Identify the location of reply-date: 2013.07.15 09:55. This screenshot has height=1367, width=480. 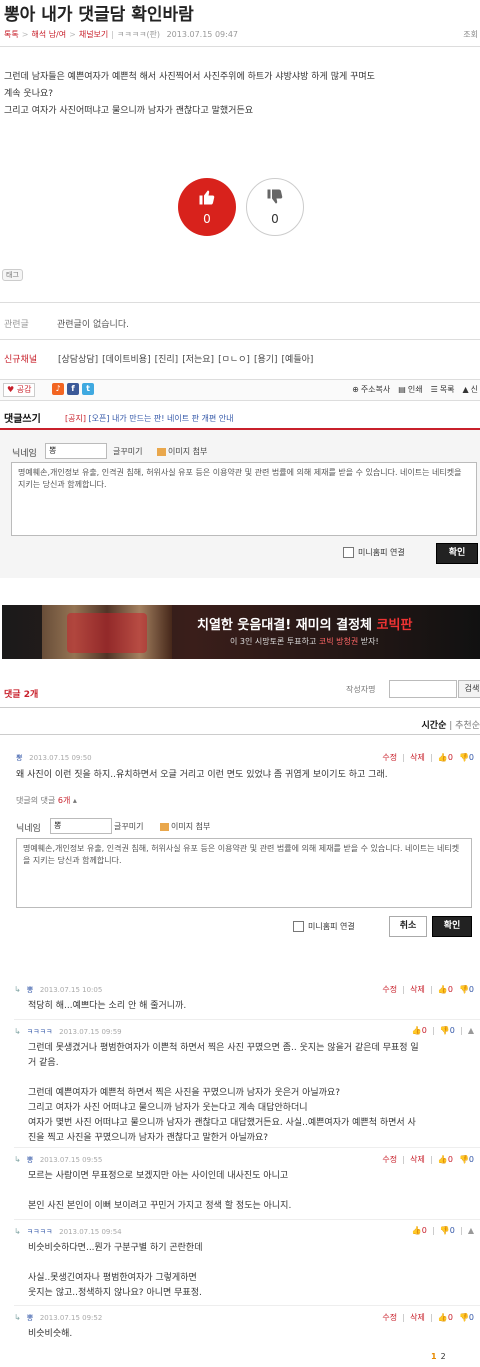
(71, 1160).